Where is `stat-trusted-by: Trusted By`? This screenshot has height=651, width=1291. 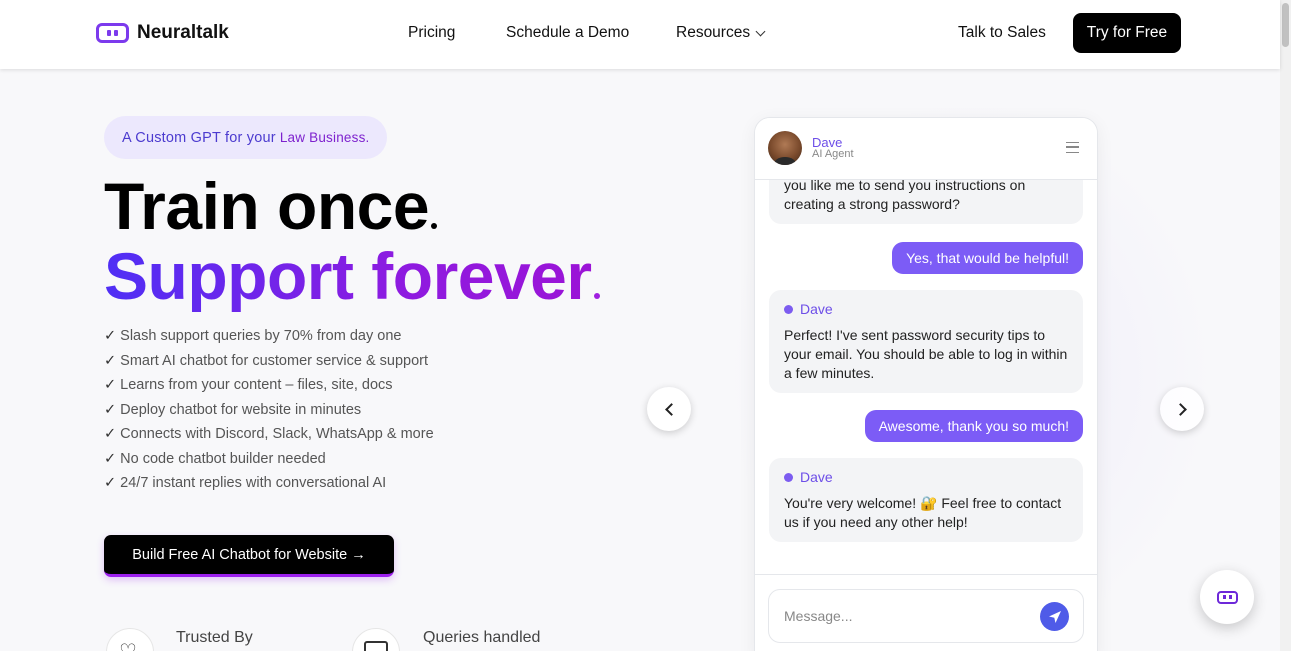 stat-trusted-by: Trusted By is located at coordinates (214, 637).